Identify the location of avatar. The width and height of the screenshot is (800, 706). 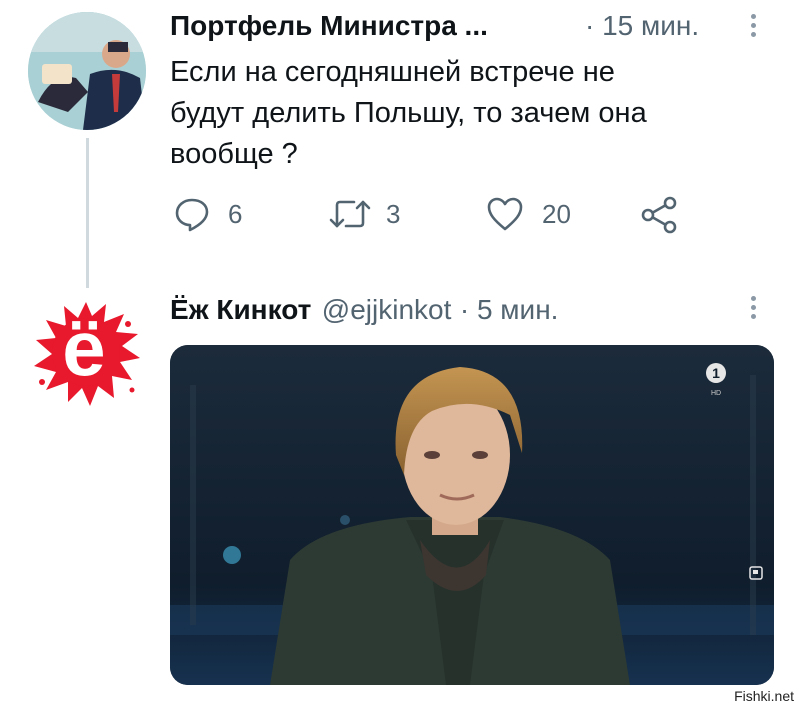
(87, 71).